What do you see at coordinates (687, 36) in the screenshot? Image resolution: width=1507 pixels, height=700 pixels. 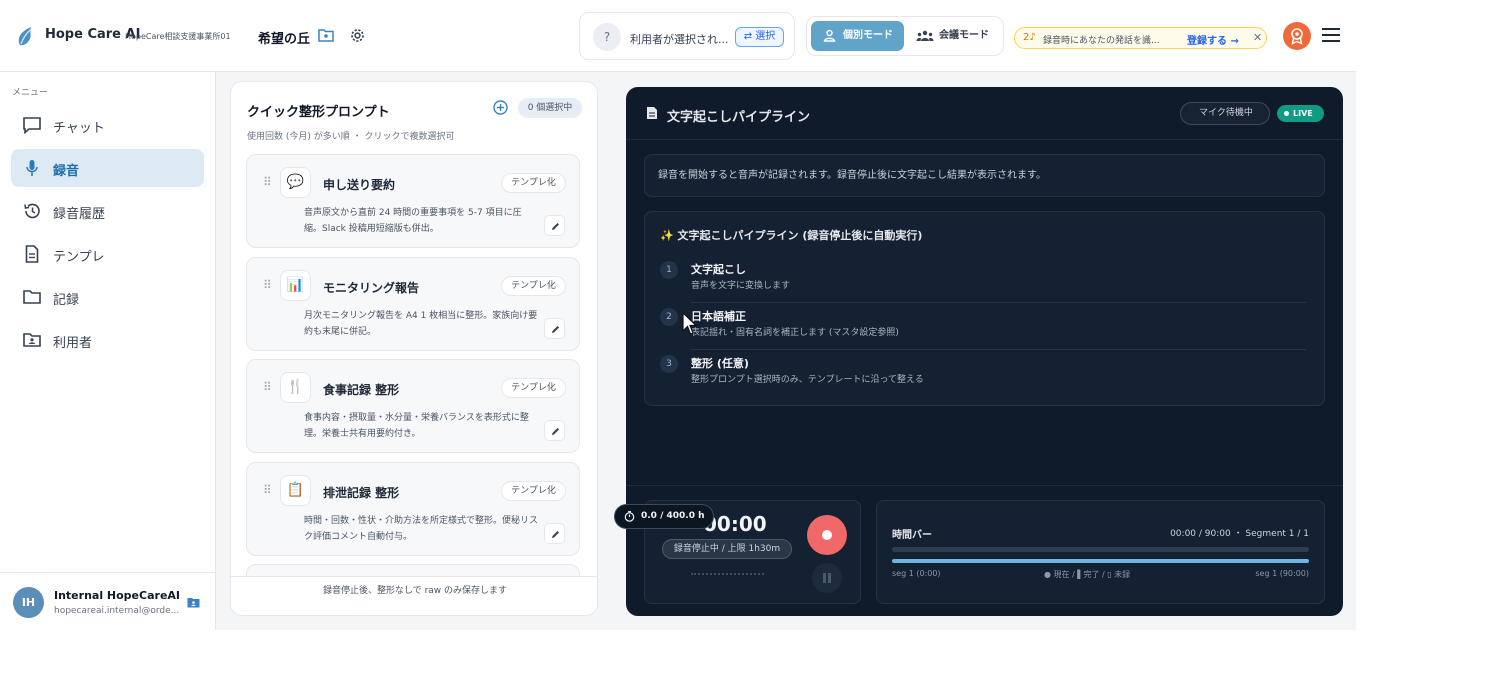 I see `user-selector: ? 利用者が選択され... ⇄ 選択` at bounding box center [687, 36].